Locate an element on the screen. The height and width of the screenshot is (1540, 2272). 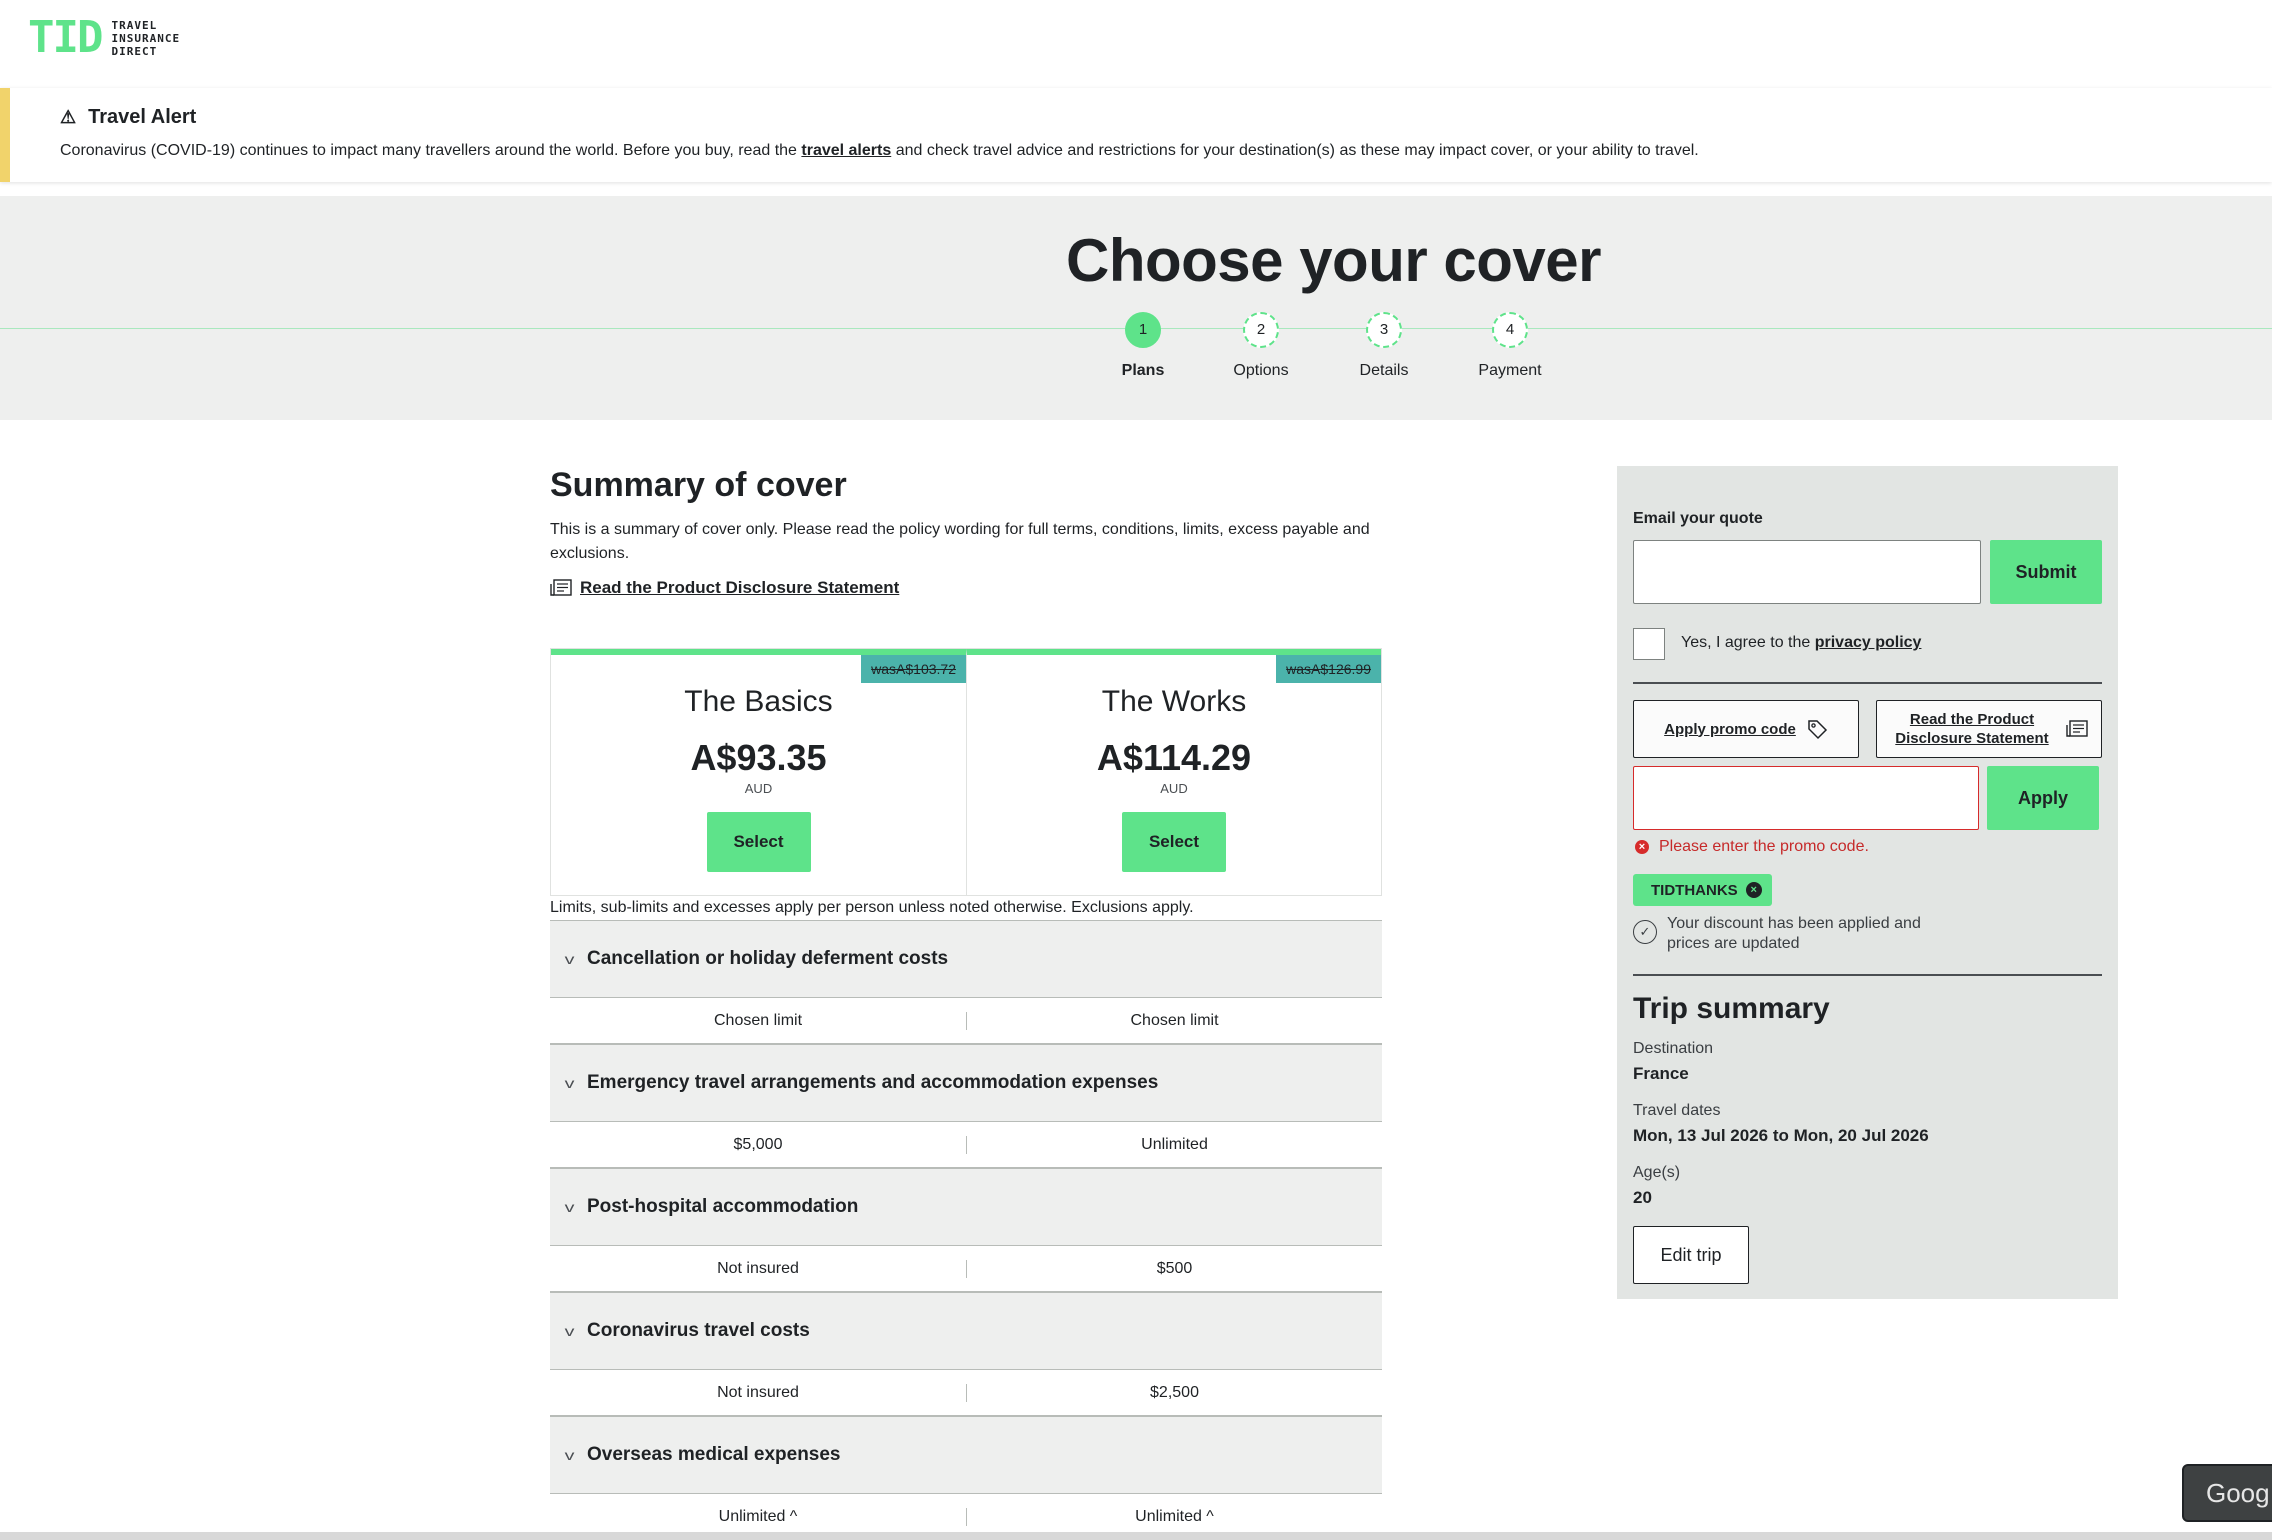
step-payment: 4 Payment is located at coordinates (1510, 346).